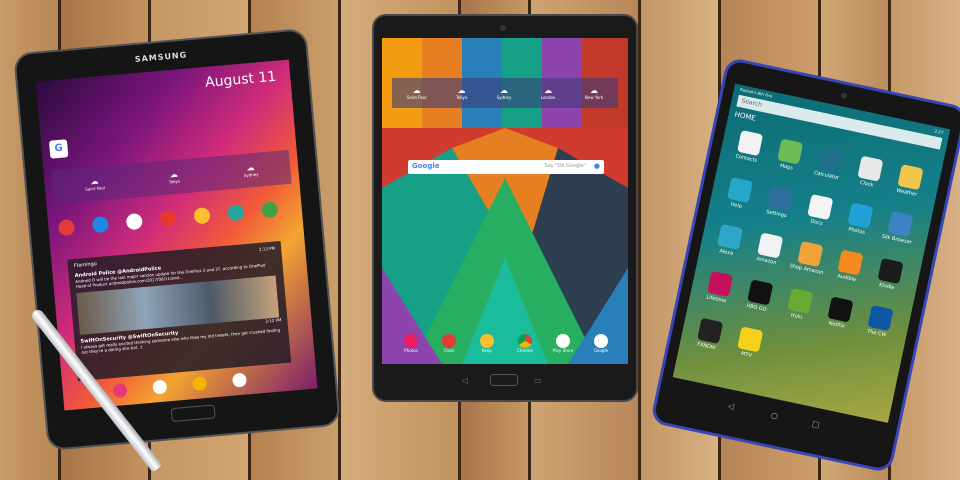 The height and width of the screenshot is (480, 960). Describe the element at coordinates (597, 166) in the screenshot. I see `microphone-icon: ●` at that location.